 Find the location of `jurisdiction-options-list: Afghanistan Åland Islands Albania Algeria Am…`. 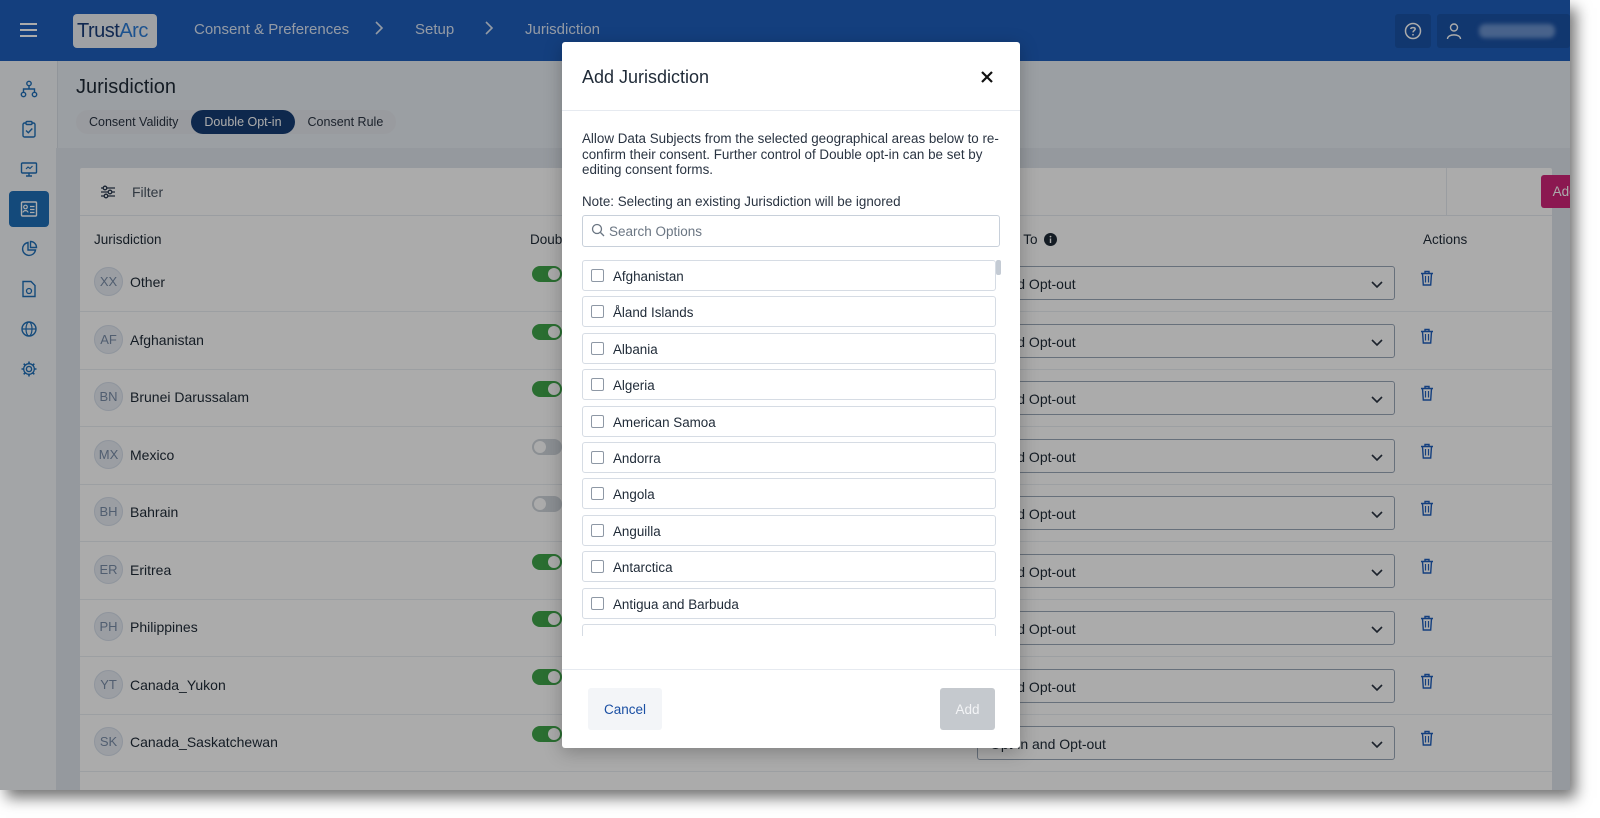

jurisdiction-options-list: Afghanistan Åland Islands Albania Algeria Am… is located at coordinates (792, 448).